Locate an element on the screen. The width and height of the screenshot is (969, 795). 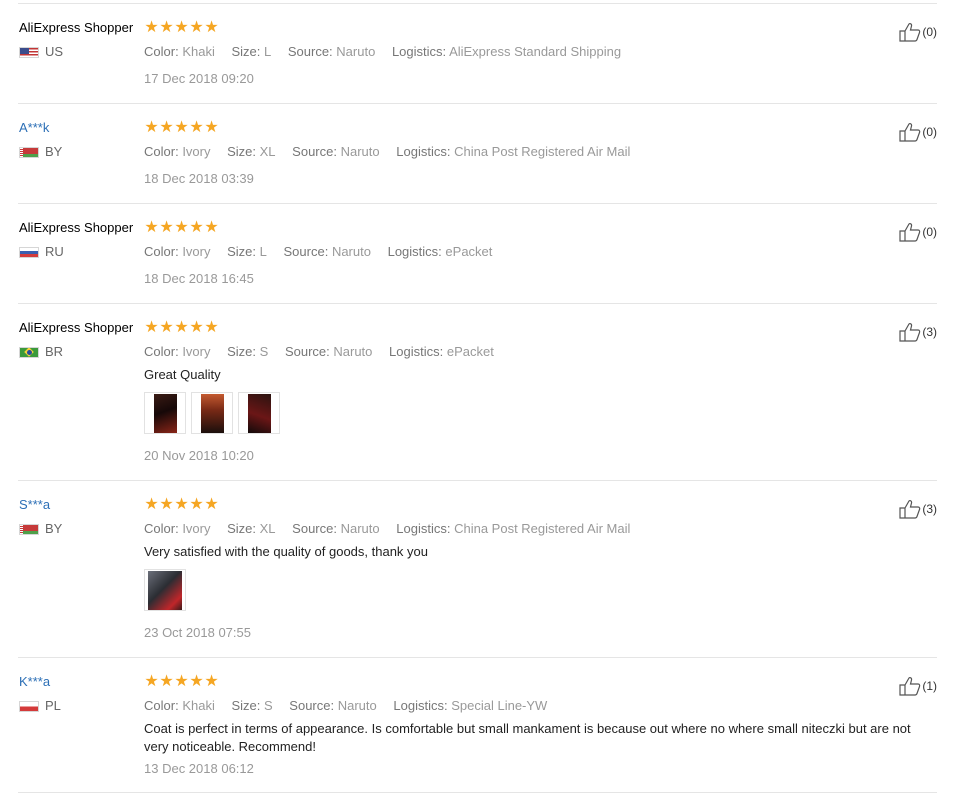
reviewer-country: RU is located at coordinates (81, 252).